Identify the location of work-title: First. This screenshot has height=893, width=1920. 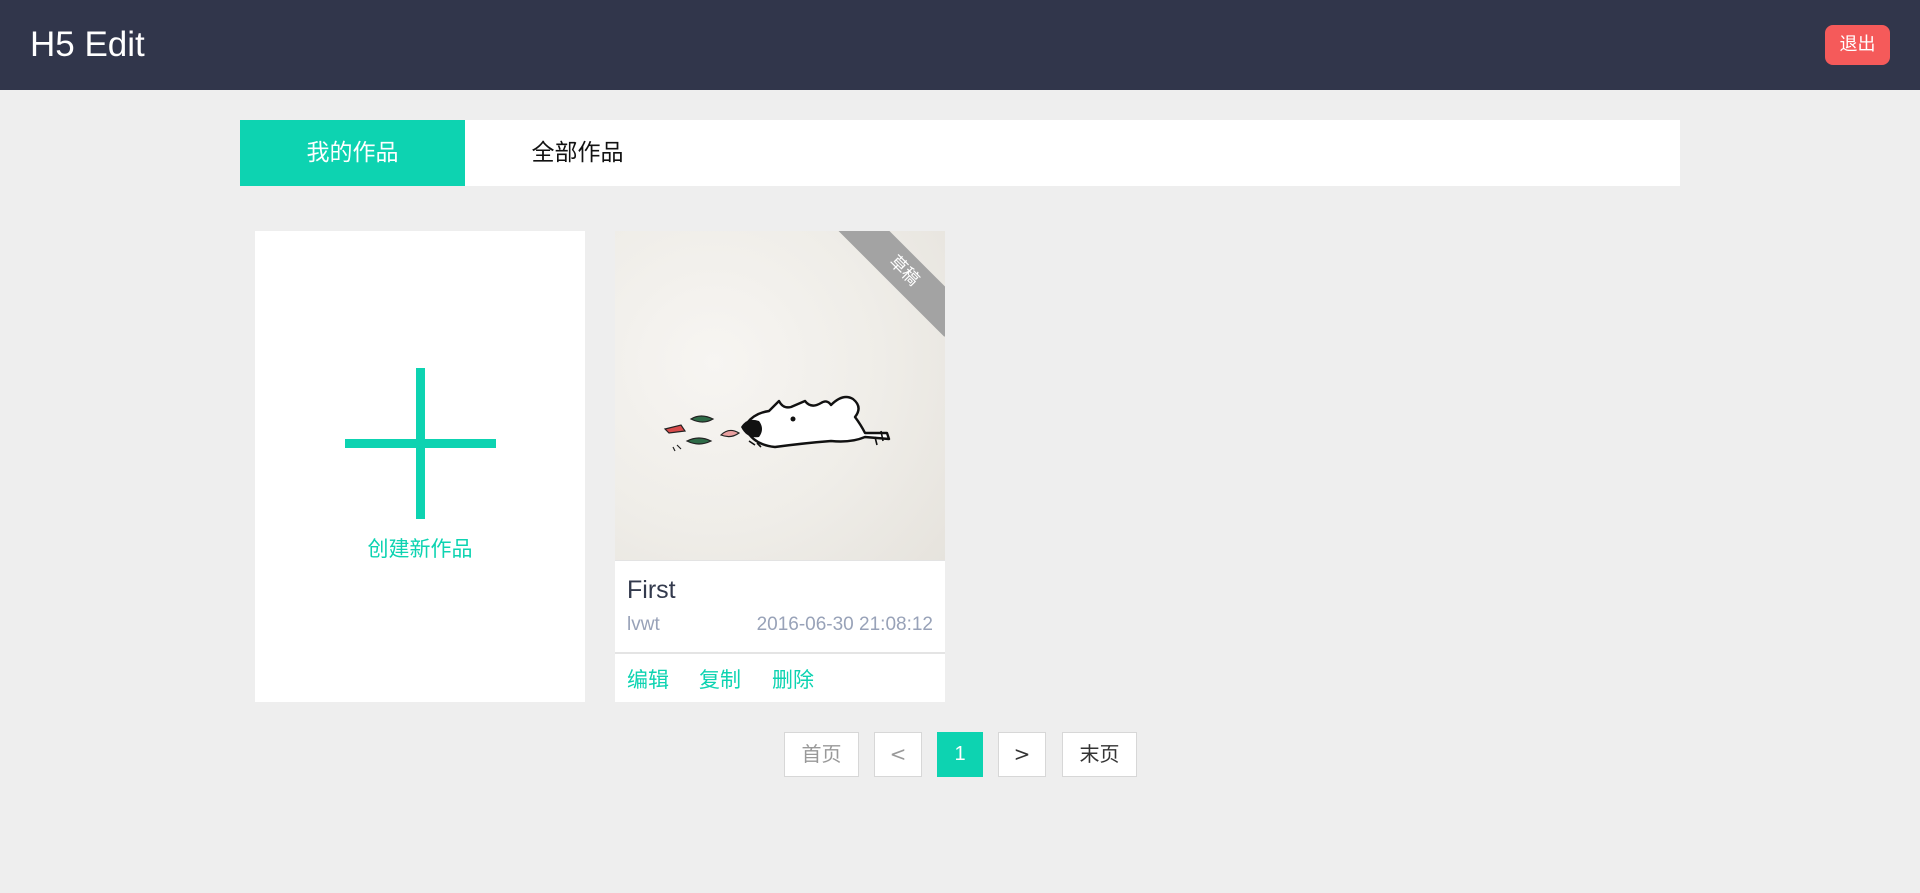
(651, 590).